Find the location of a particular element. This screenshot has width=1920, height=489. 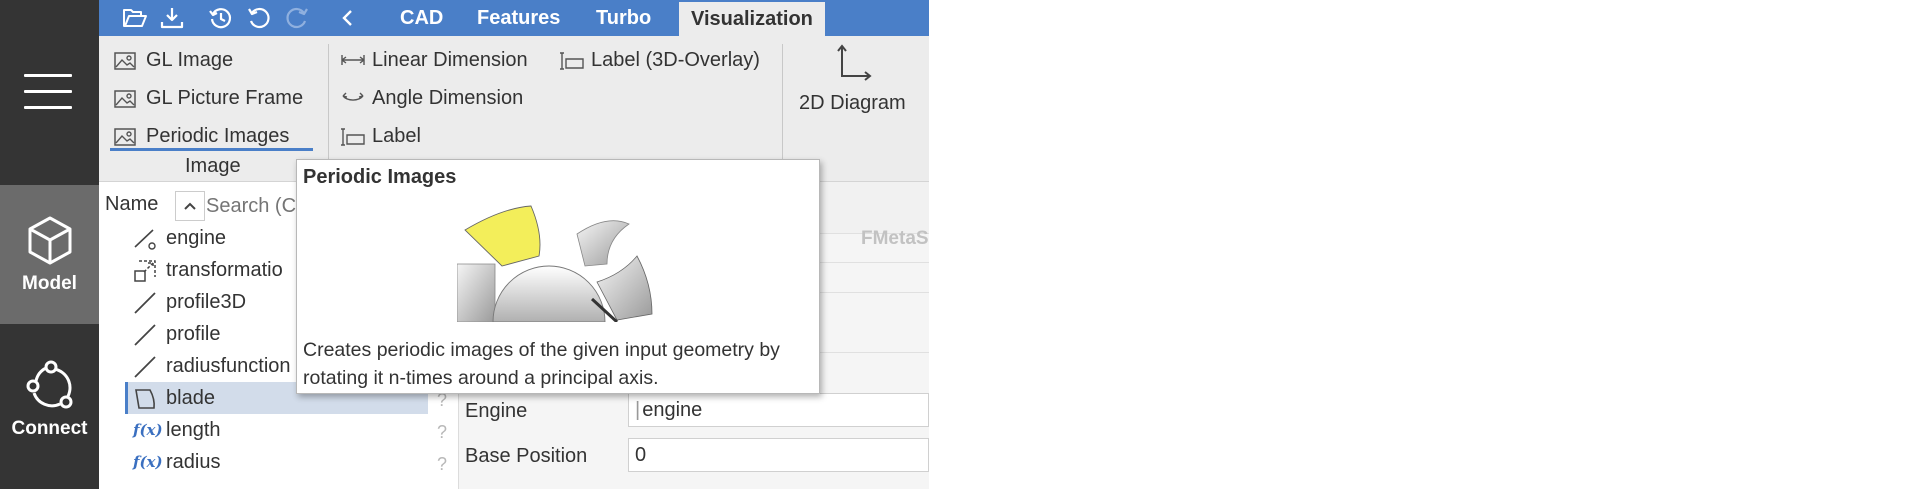

history-icon is located at coordinates (221, 18).